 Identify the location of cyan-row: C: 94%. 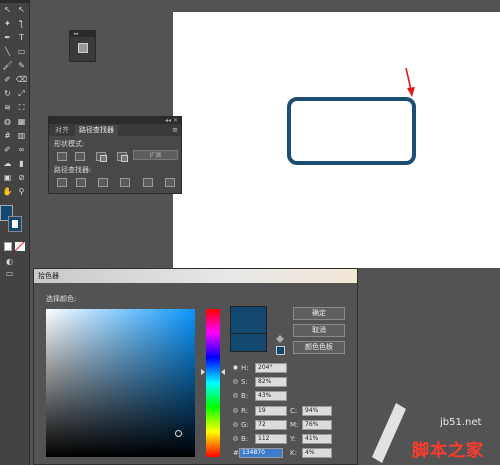
(315, 411).